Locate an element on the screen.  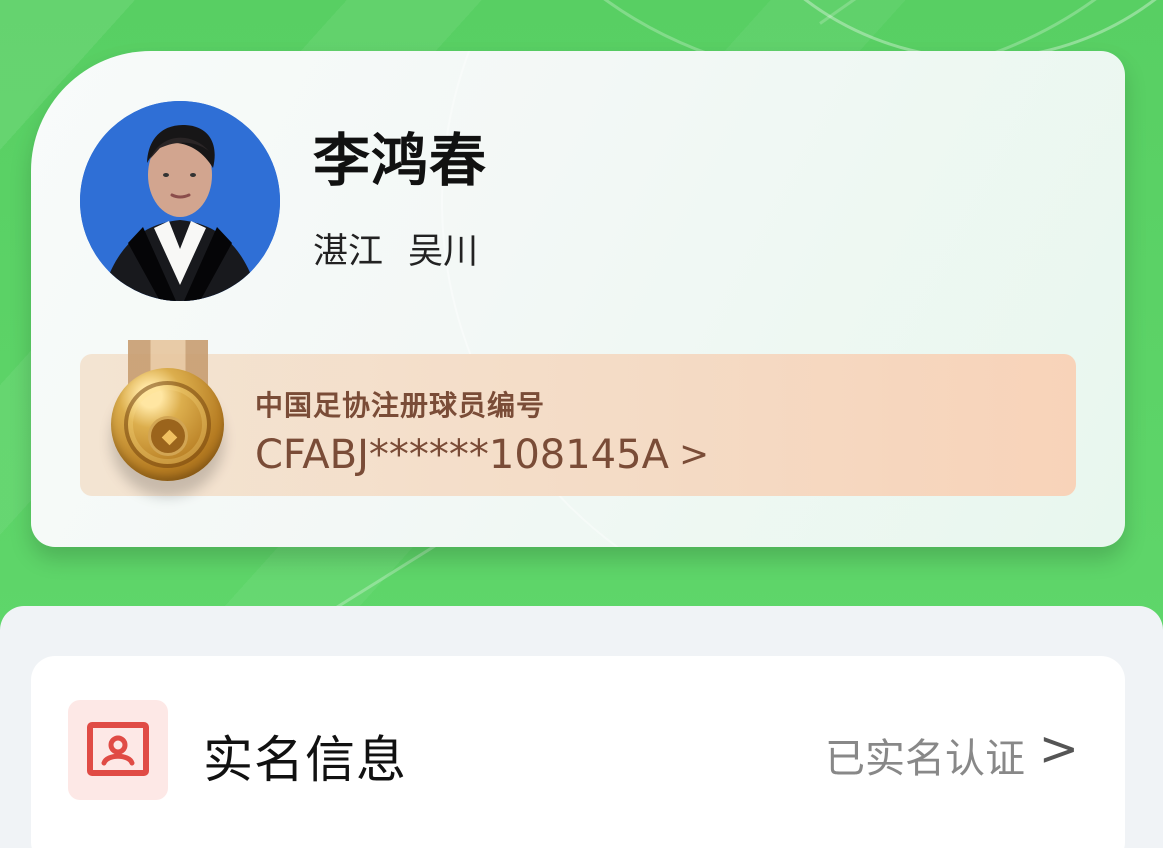
field-decoration-line is located at coordinates (991, 12).